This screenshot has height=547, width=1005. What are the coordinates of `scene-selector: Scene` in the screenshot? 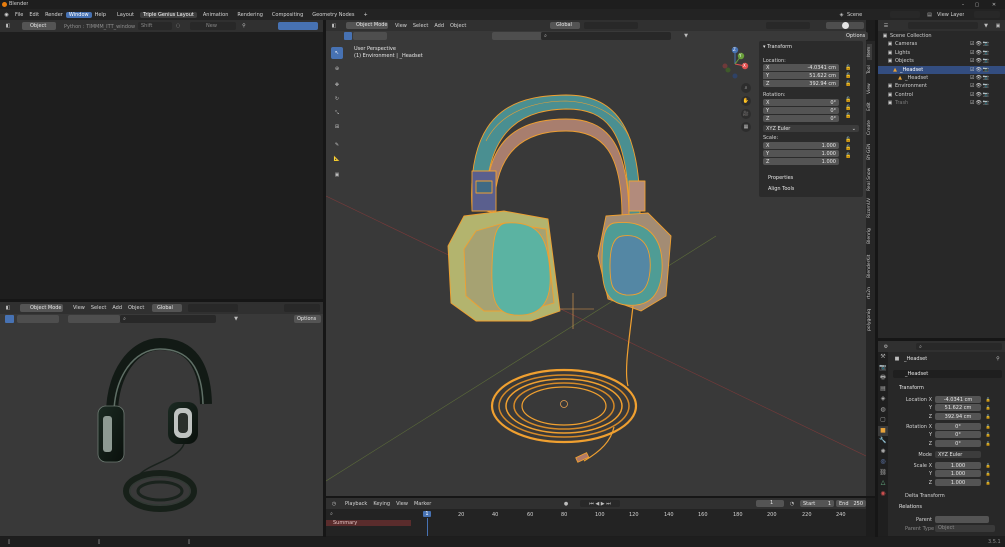 It's located at (854, 15).